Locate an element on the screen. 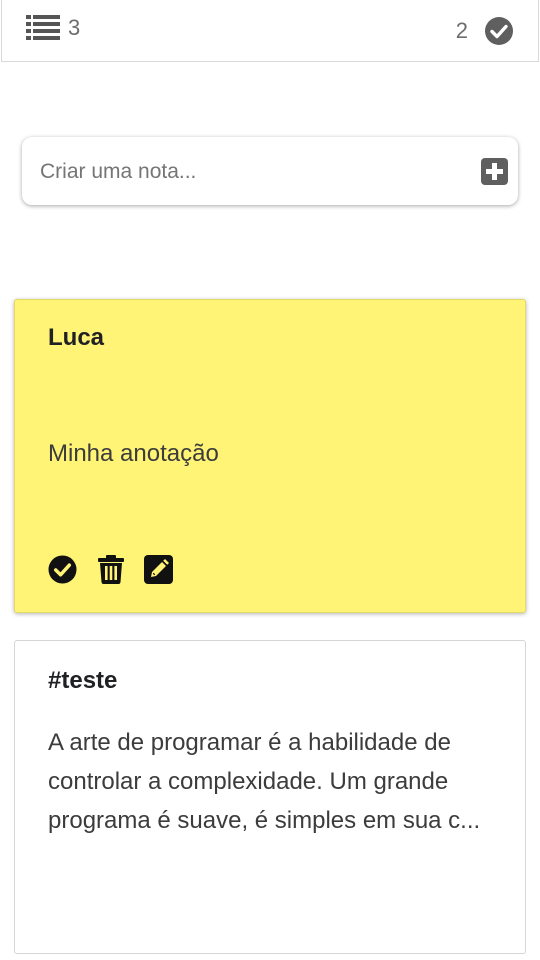 The height and width of the screenshot is (960, 540). note-title: #teste is located at coordinates (83, 680).